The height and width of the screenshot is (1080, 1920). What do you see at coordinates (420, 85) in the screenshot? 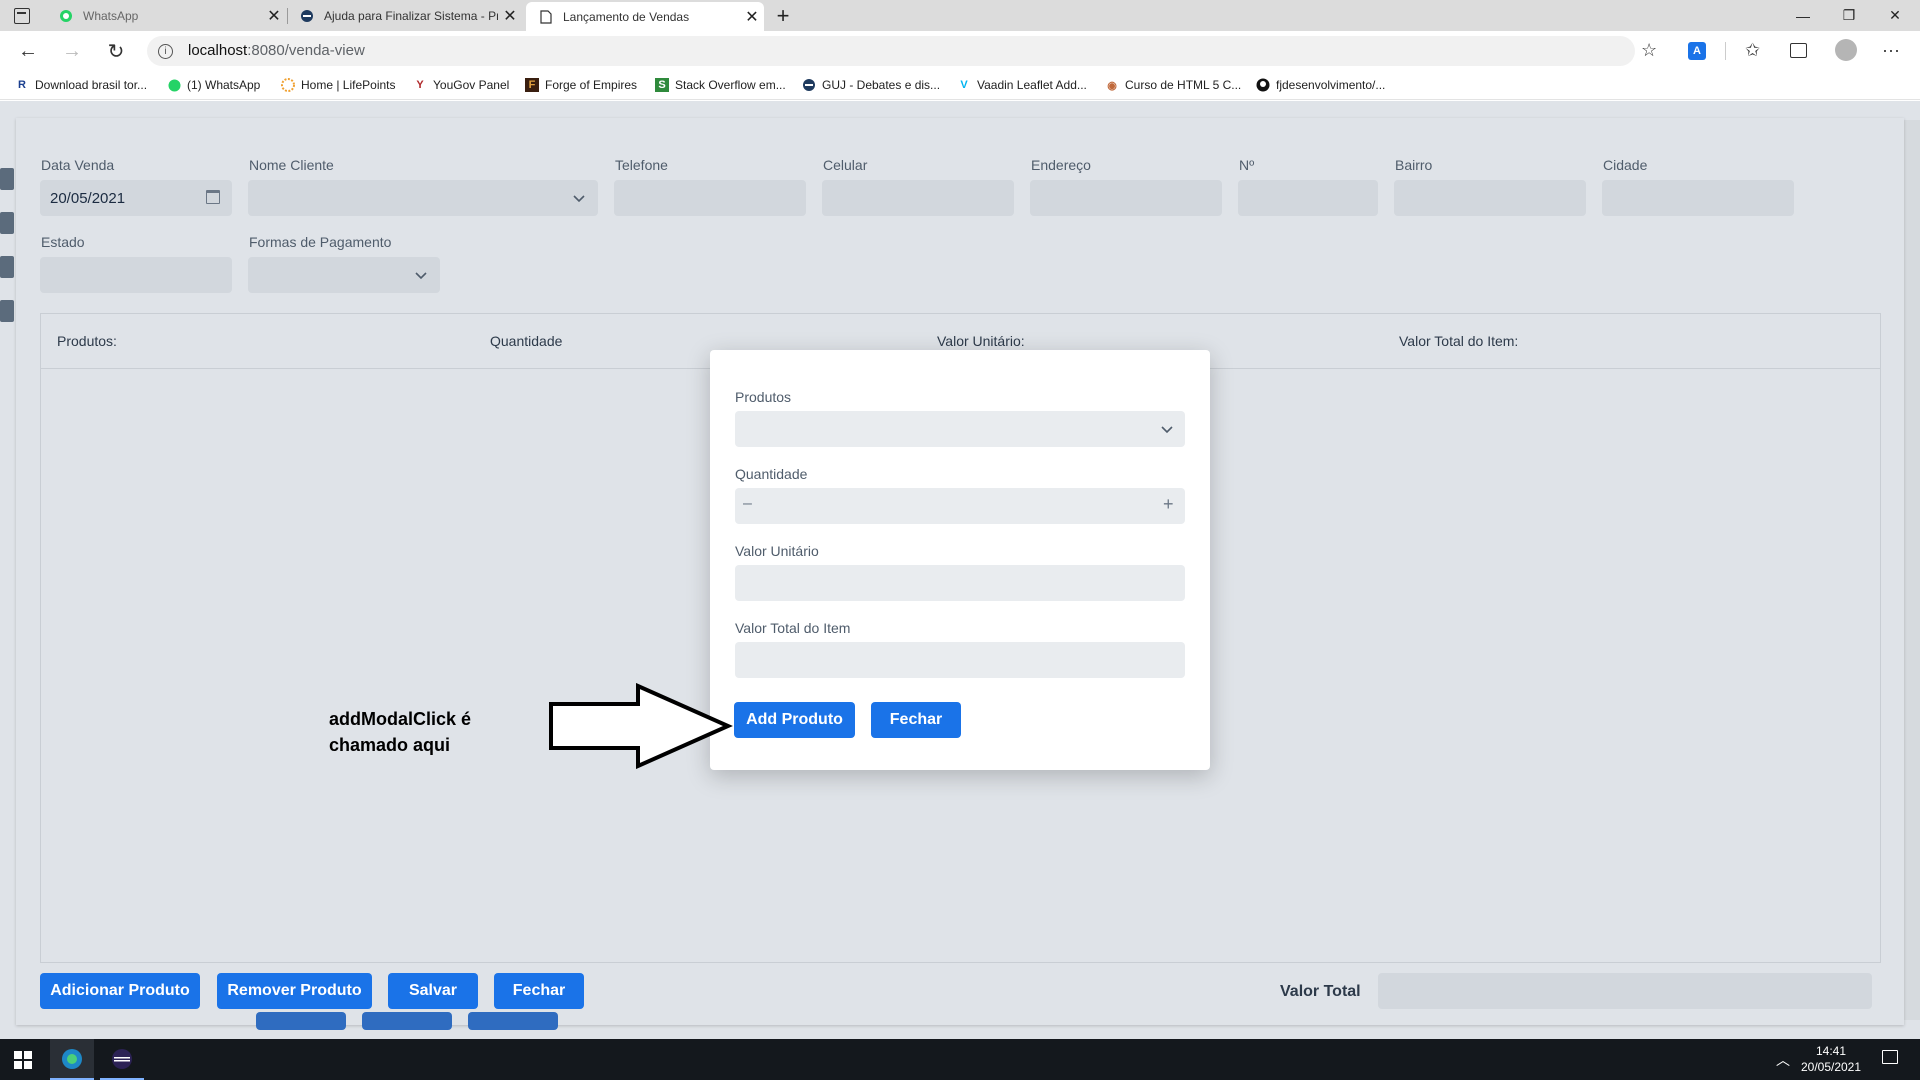
I see `yougov-icon: Y` at bounding box center [420, 85].